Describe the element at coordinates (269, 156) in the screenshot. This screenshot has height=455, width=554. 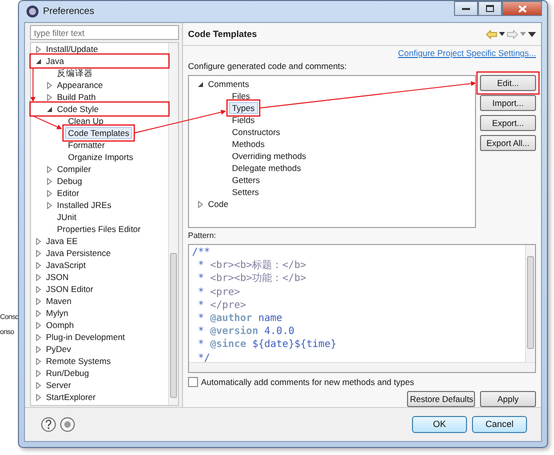
I see `tree-item: Overriding methods` at that location.